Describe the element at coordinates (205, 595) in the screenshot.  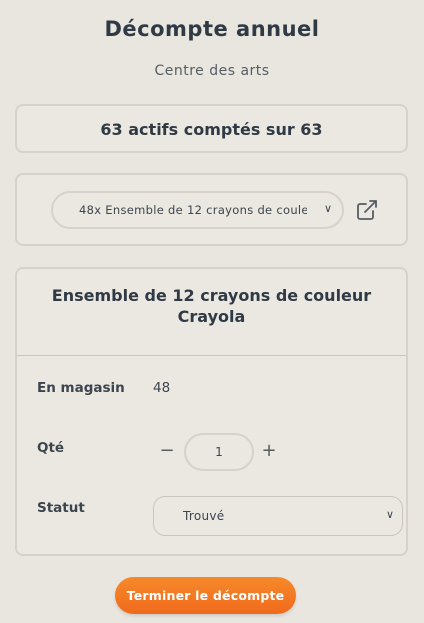
I see `finish-count-button: Terminer le décompte` at that location.